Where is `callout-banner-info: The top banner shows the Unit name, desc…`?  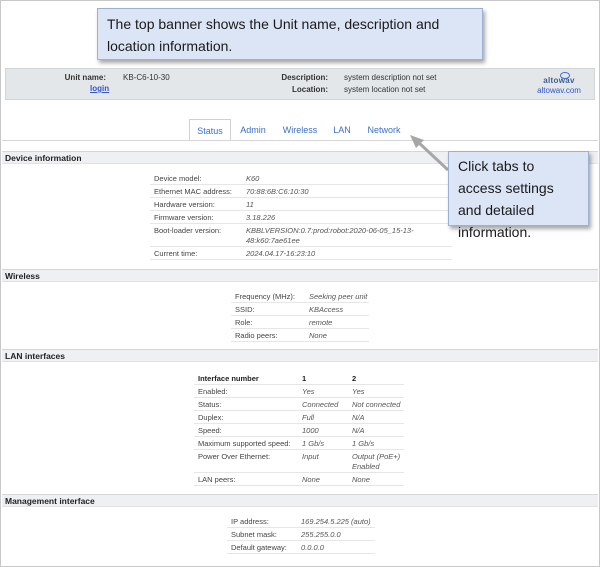
callout-banner-info: The top banner shows the Unit name, desc… is located at coordinates (290, 34).